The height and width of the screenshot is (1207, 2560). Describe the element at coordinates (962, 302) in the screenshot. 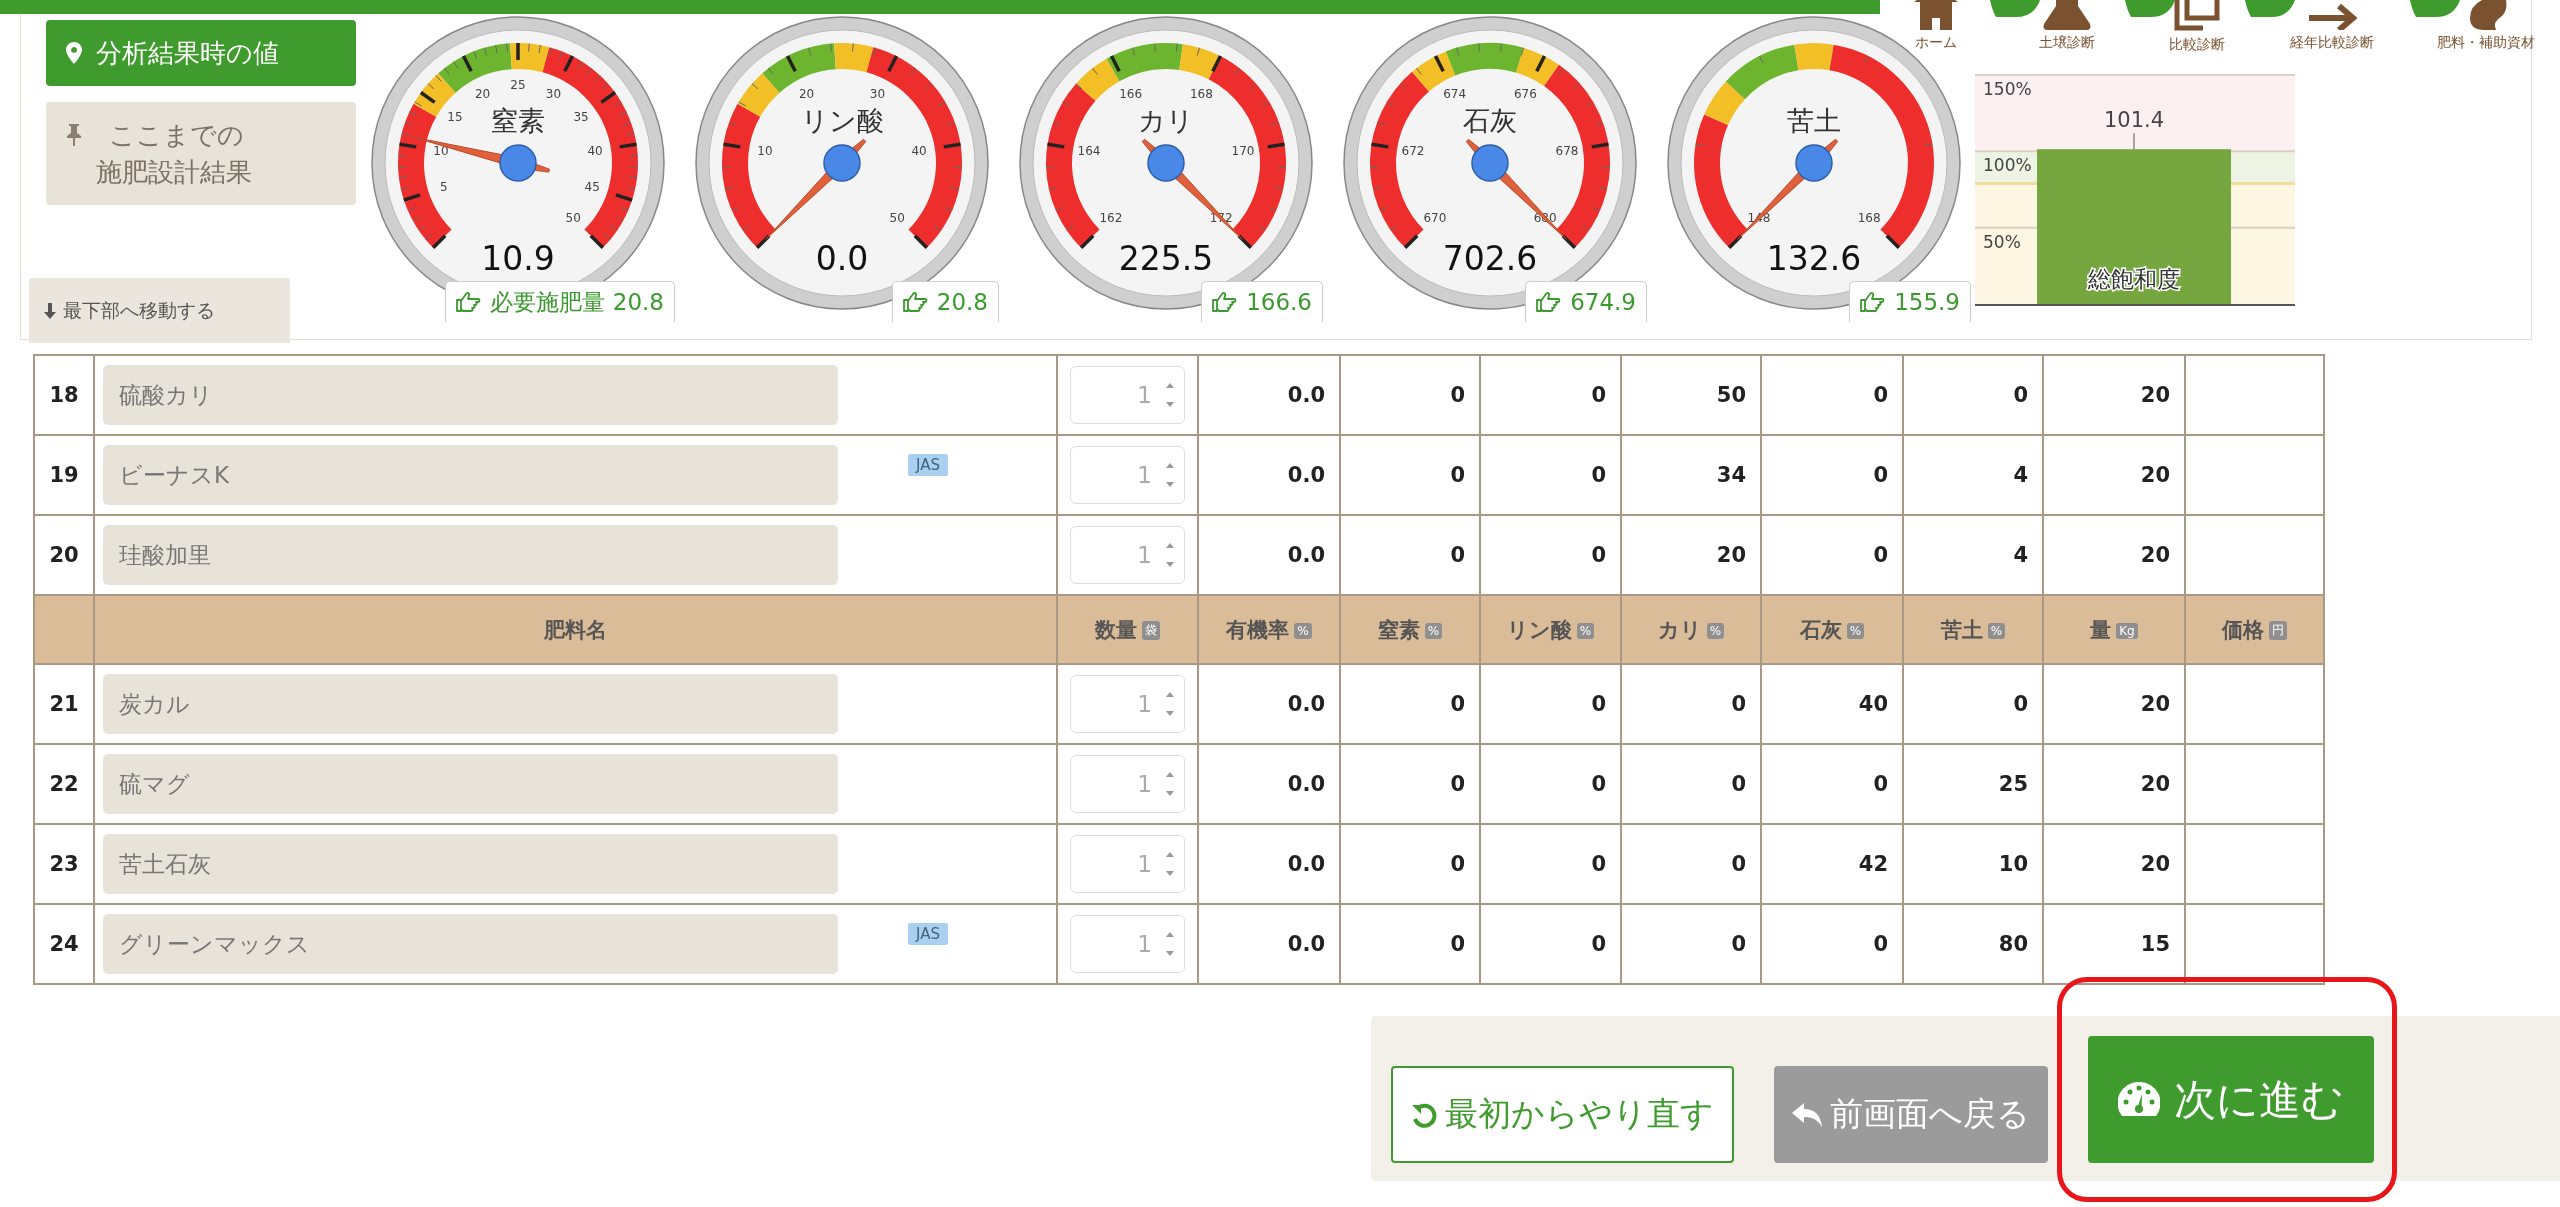

I see `recommendation-value: 20.8` at that location.